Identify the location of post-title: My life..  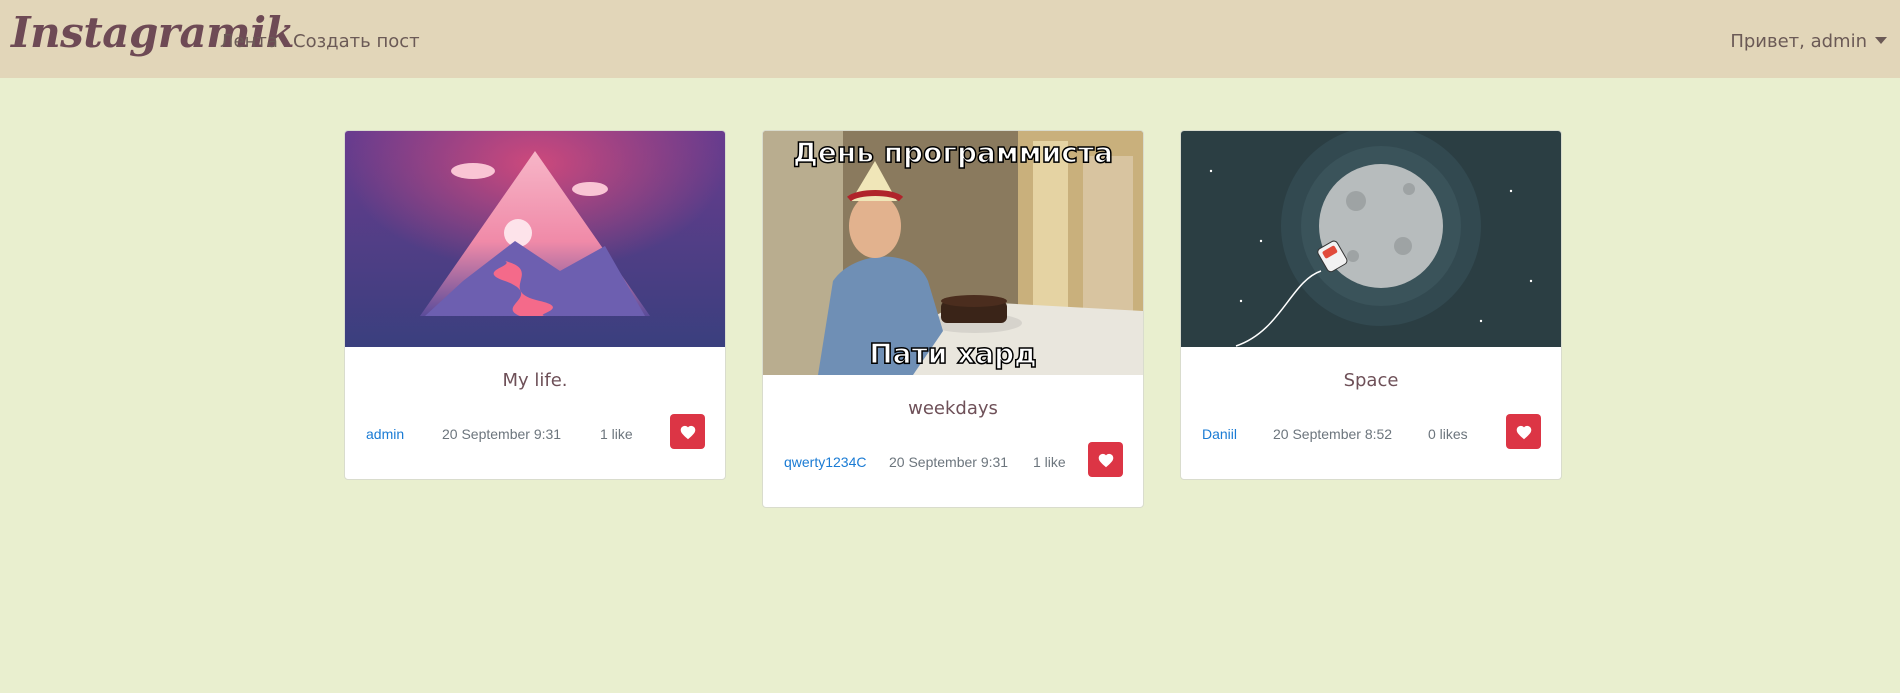
(535, 380).